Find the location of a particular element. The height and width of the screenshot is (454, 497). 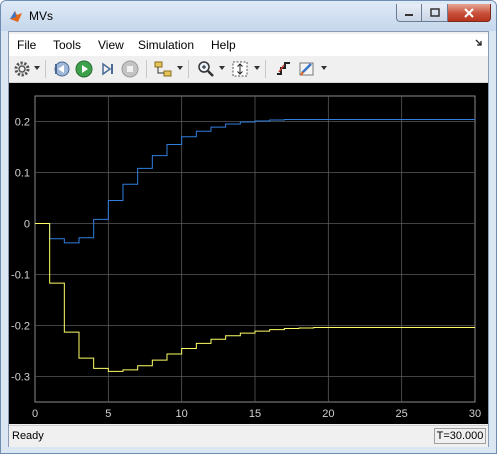

status-text: Ready is located at coordinates (28, 436).